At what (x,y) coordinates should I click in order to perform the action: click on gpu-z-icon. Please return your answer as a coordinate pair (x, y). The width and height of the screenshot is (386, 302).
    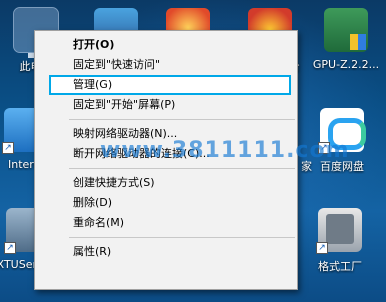
    Looking at the image, I should click on (346, 30).